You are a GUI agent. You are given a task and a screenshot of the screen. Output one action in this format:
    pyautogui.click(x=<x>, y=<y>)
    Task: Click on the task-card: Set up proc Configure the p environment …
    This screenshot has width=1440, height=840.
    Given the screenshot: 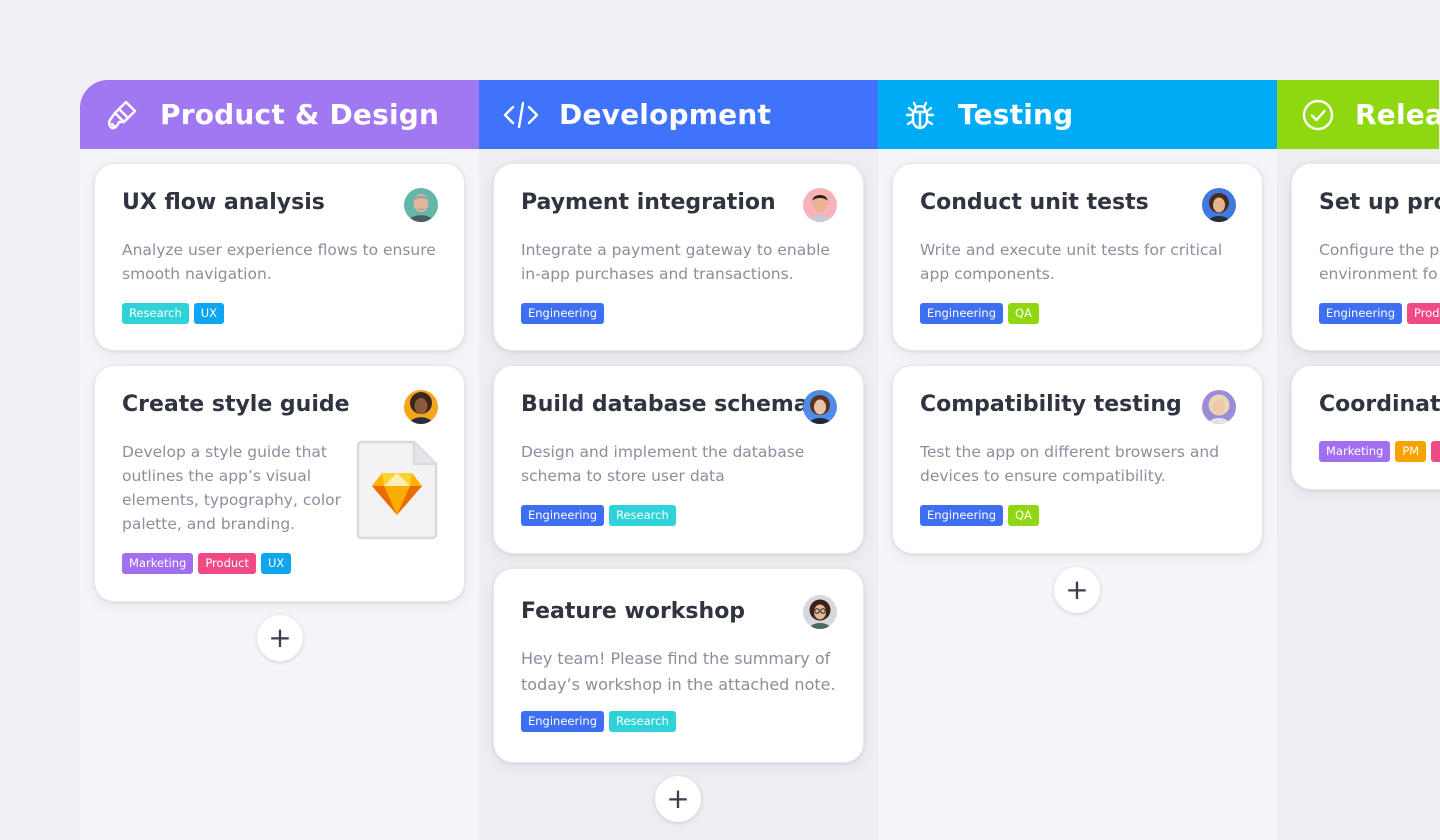 What is the action you would take?
    pyautogui.click(x=1365, y=257)
    